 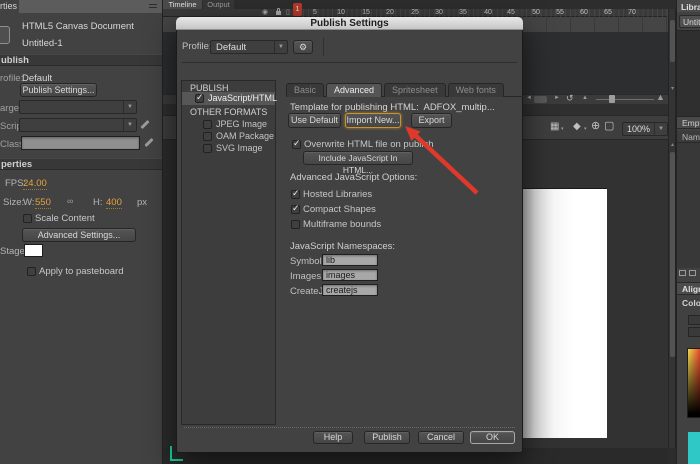 What do you see at coordinates (70, 201) in the screenshot?
I see `link-icon: ∞` at bounding box center [70, 201].